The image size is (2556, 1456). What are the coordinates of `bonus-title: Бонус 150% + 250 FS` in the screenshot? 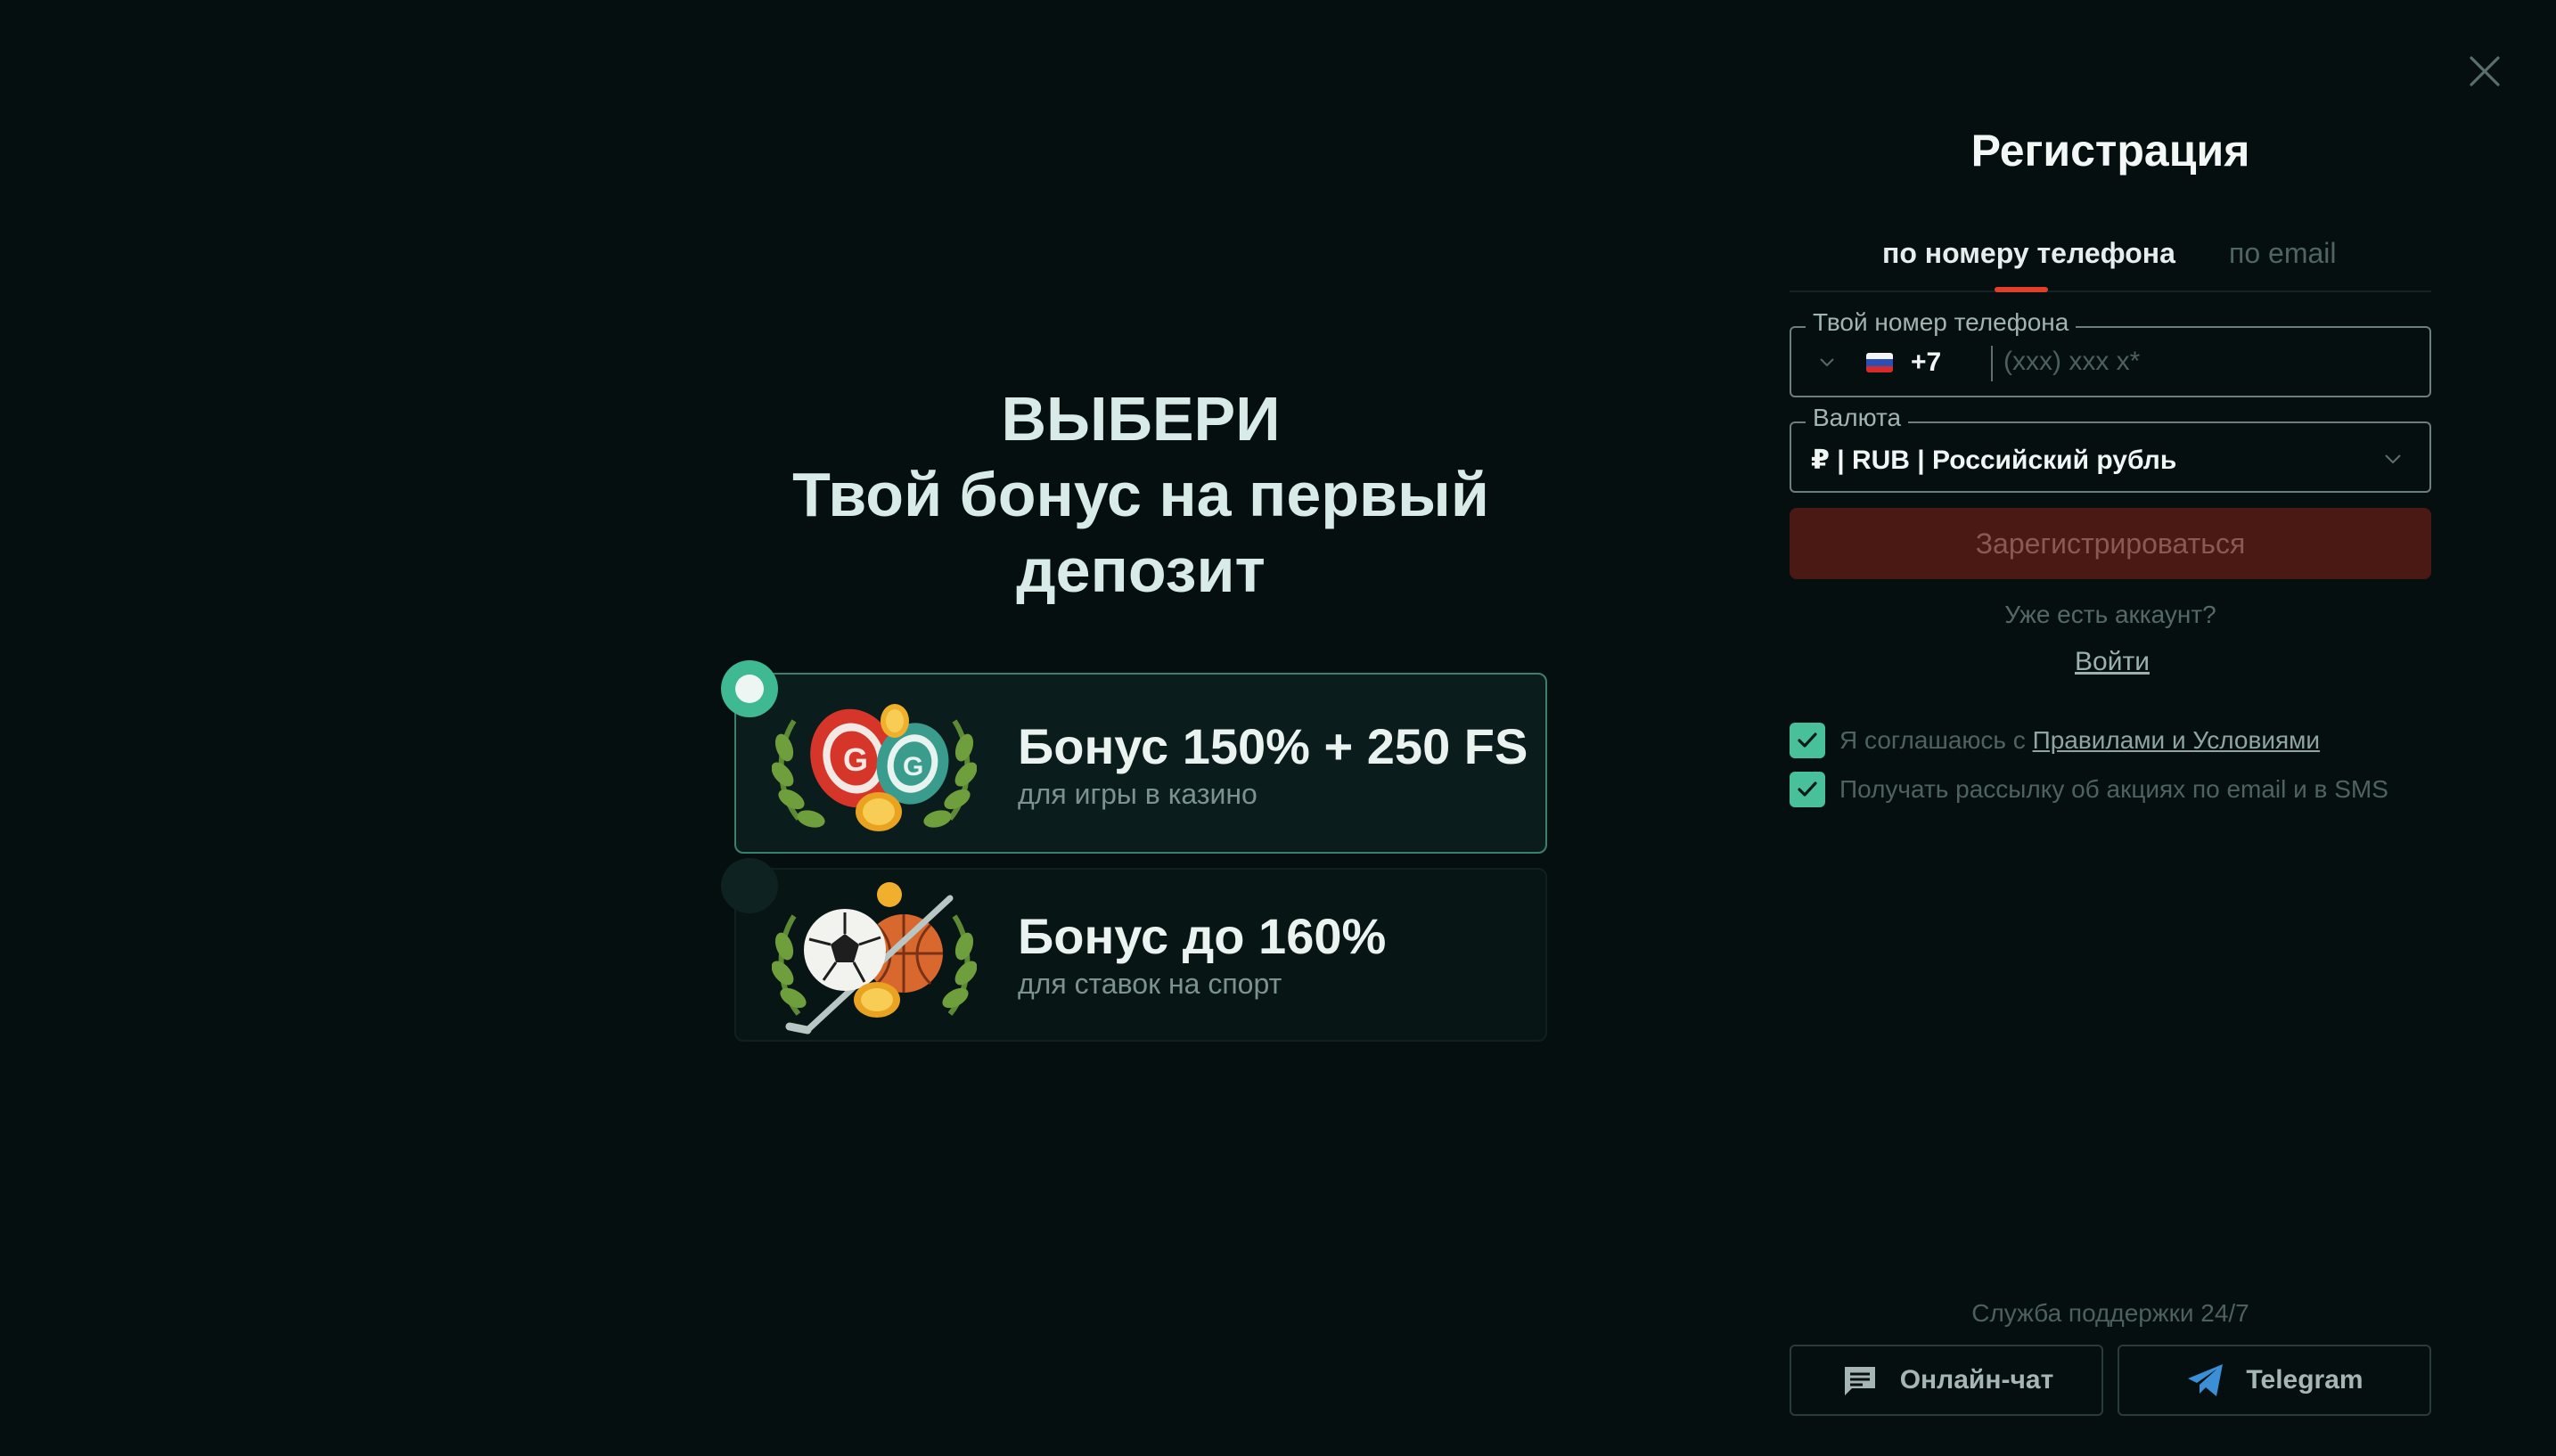 It's located at (1273, 746).